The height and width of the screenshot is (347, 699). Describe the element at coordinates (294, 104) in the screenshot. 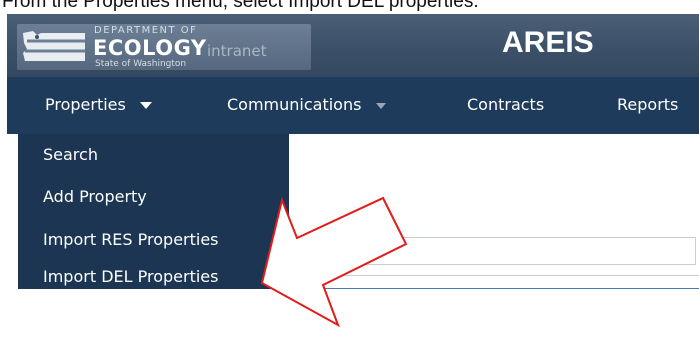

I see `nav-item-label: Communications` at that location.